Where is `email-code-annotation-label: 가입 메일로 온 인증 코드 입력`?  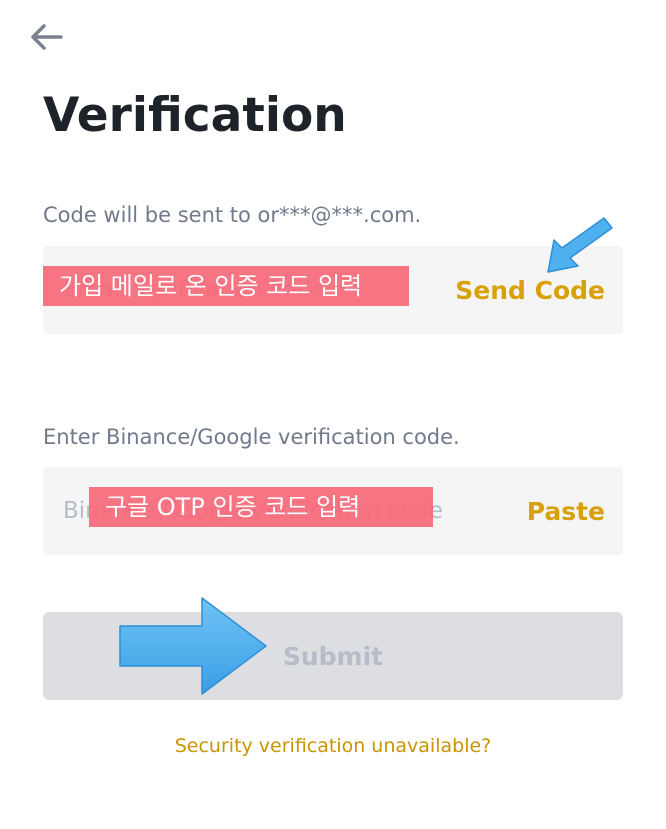
email-code-annotation-label: 가입 메일로 온 인증 코드 입력 is located at coordinates (226, 286).